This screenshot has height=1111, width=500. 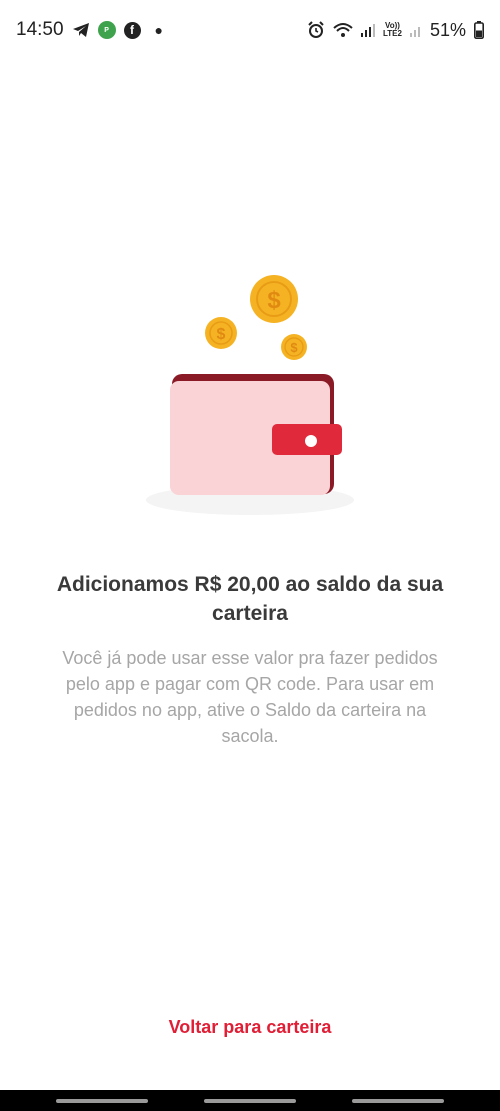 I want to click on telegram-icon, so click(x=81, y=30).